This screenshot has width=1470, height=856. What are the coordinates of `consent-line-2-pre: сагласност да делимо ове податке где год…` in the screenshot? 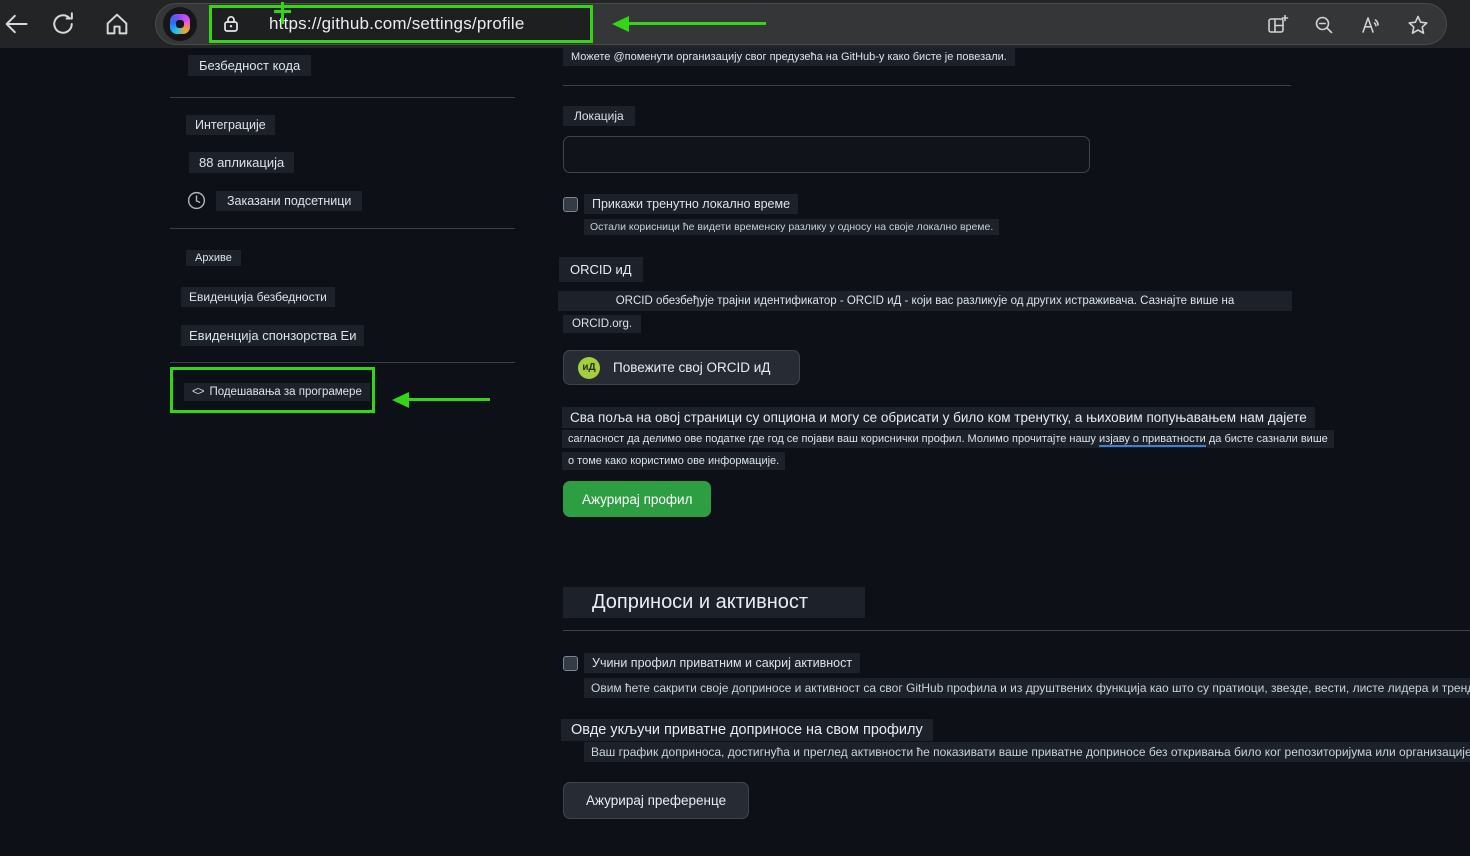 It's located at (833, 439).